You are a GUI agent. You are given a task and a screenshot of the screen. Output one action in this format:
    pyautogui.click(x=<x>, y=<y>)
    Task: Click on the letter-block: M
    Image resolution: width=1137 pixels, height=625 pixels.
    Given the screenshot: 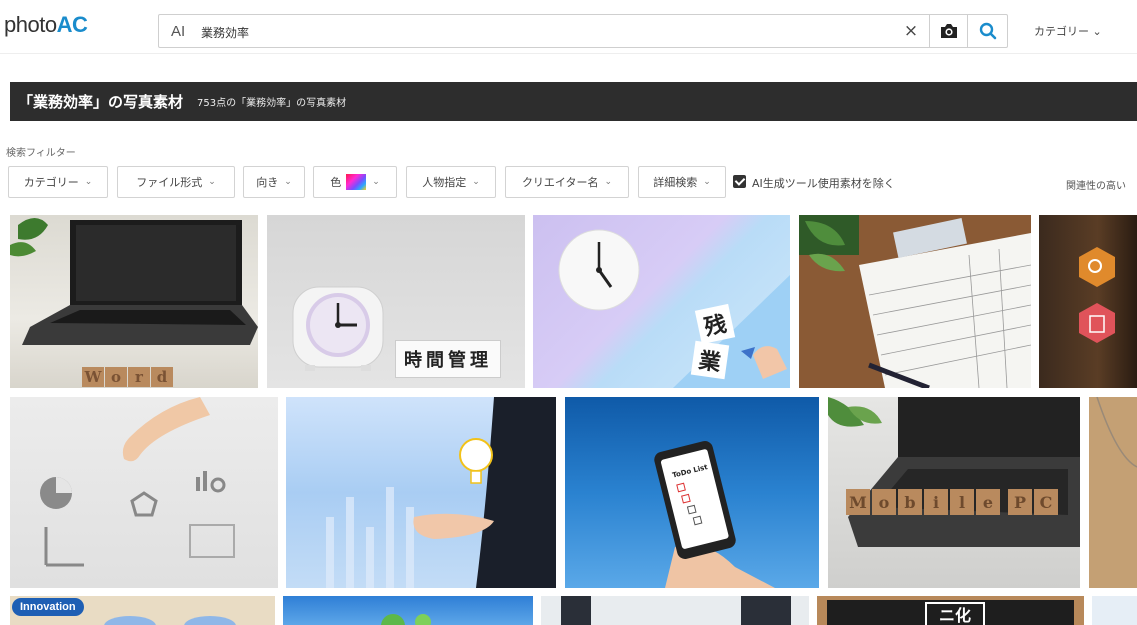 What is the action you would take?
    pyautogui.click(x=858, y=502)
    